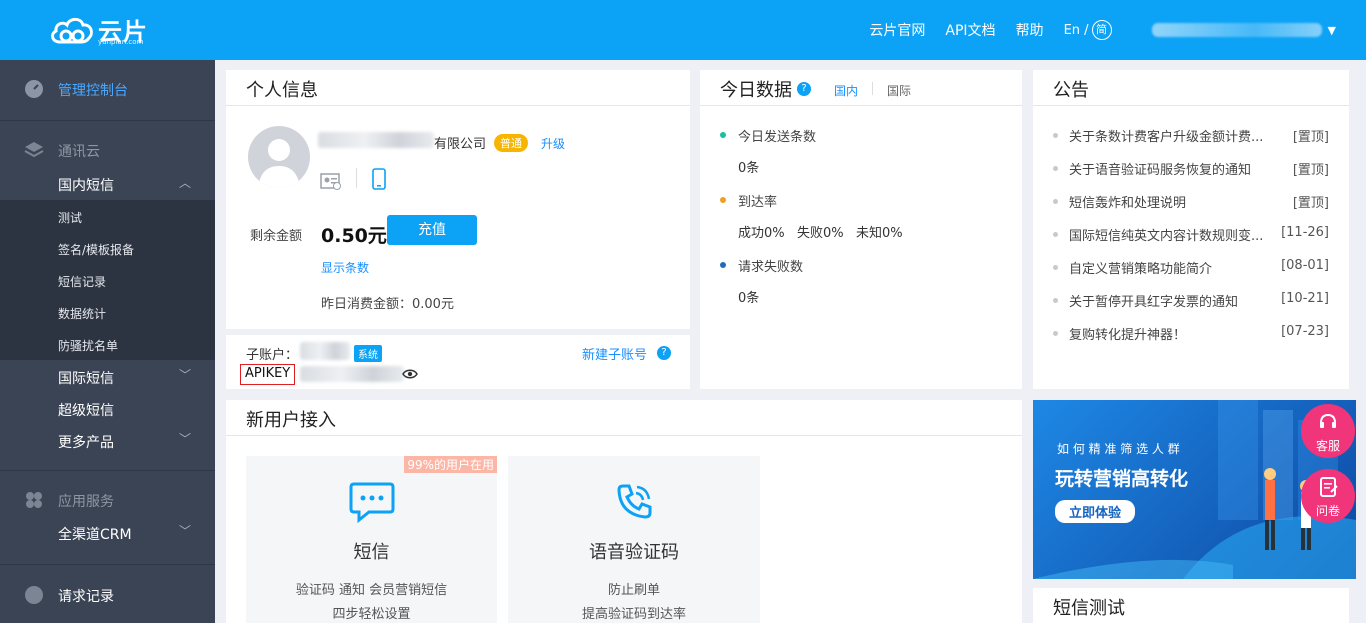 The height and width of the screenshot is (623, 1366). What do you see at coordinates (107, 564) in the screenshot?
I see `sidebar-divider` at bounding box center [107, 564].